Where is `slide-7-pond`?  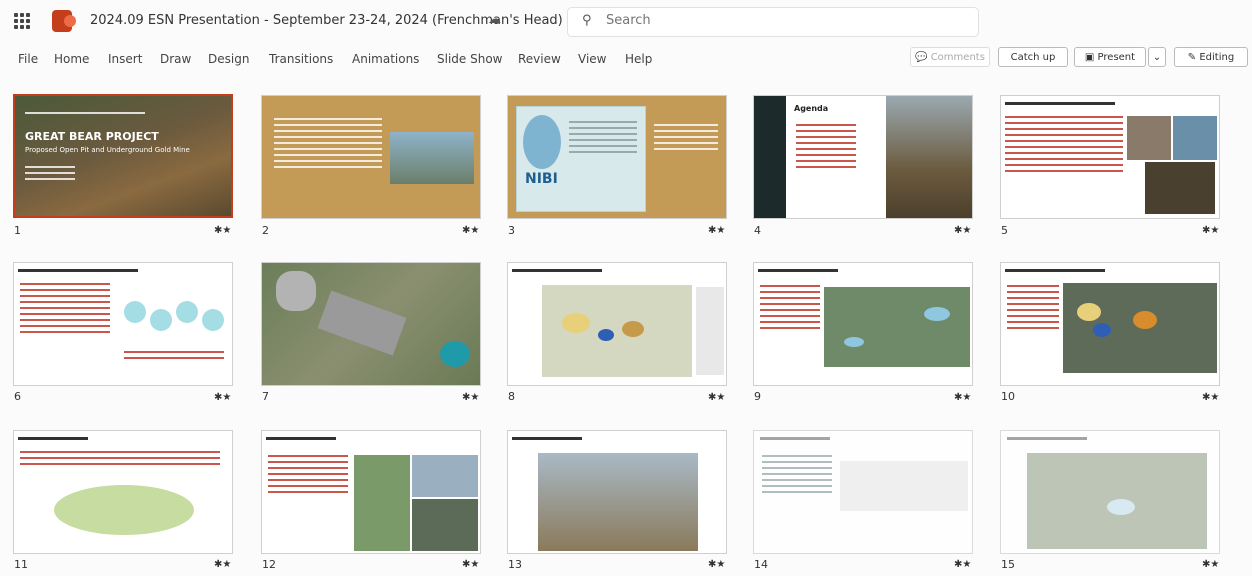 slide-7-pond is located at coordinates (455, 354).